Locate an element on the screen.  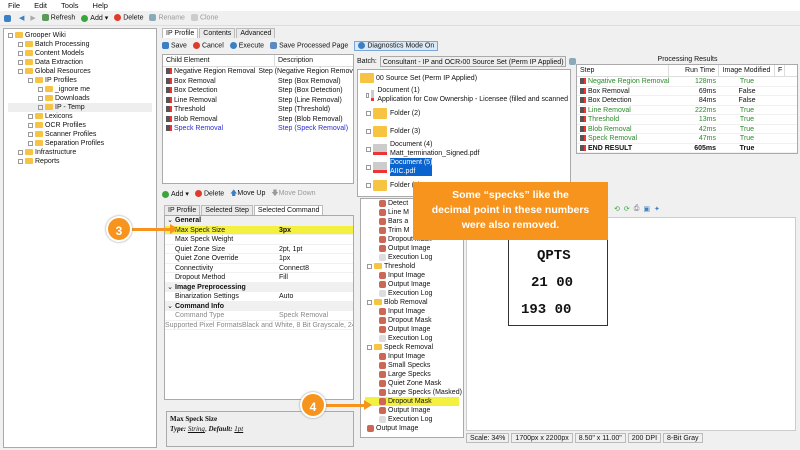
execute-button: Execute is located at coordinates (246, 46).